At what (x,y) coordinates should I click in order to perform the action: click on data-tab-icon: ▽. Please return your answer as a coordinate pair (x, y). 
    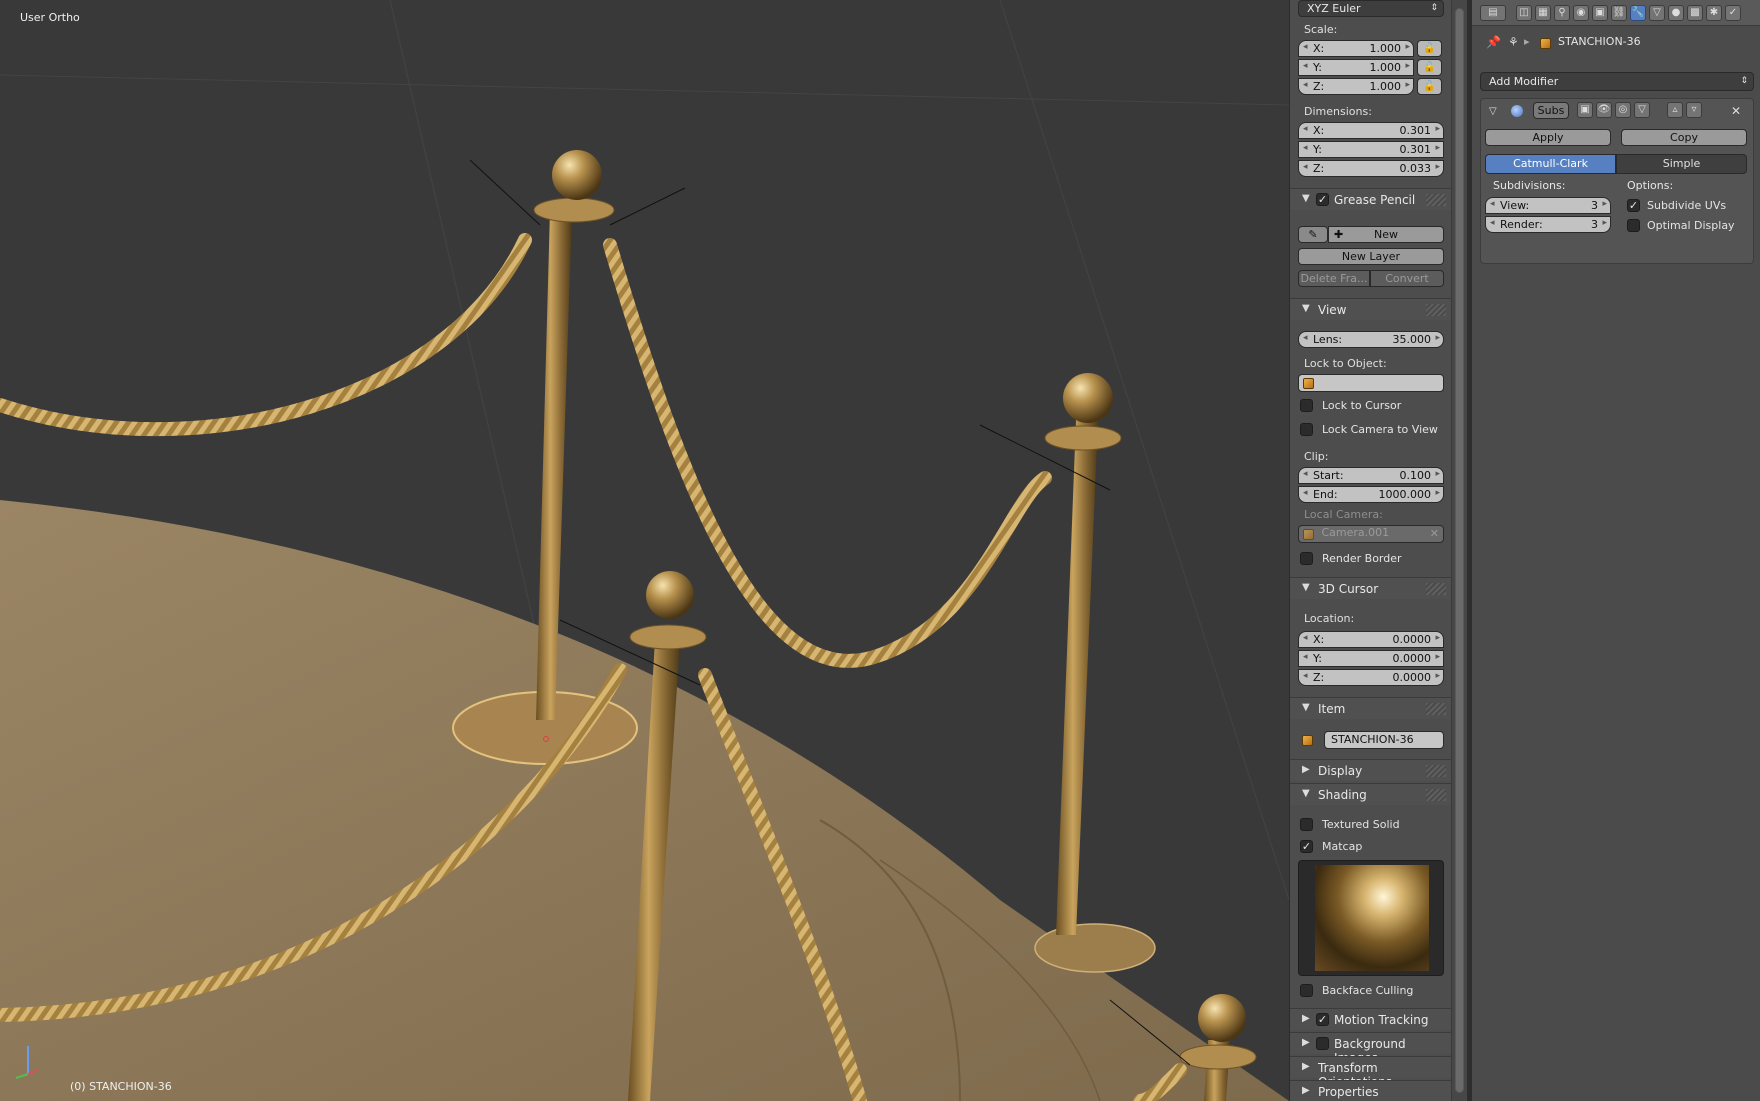
    Looking at the image, I should click on (1657, 13).